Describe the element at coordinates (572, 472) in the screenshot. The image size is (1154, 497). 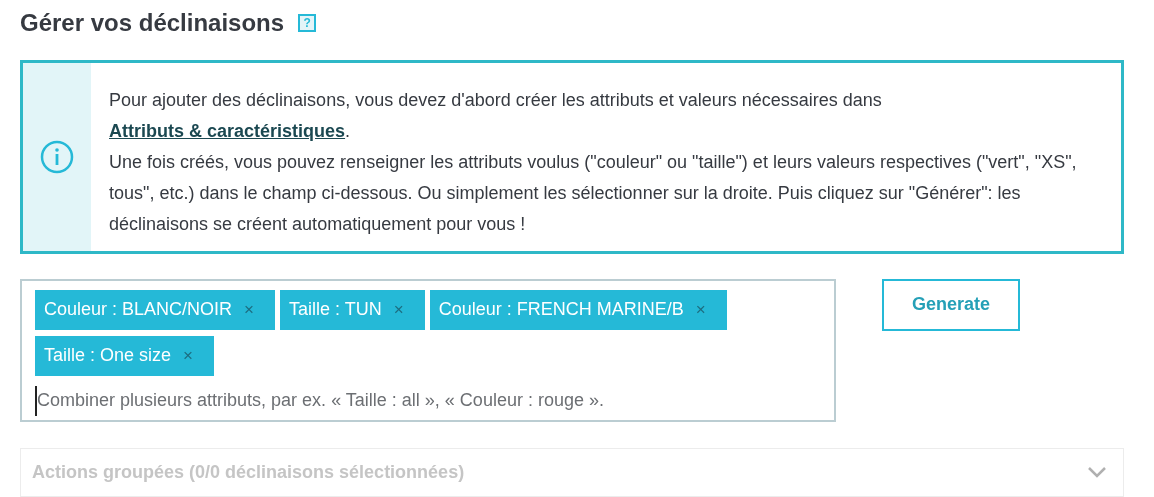
I see `bulk-actions-panel: Actions groupées (0/0 déclinaisons sélectionnées)` at that location.